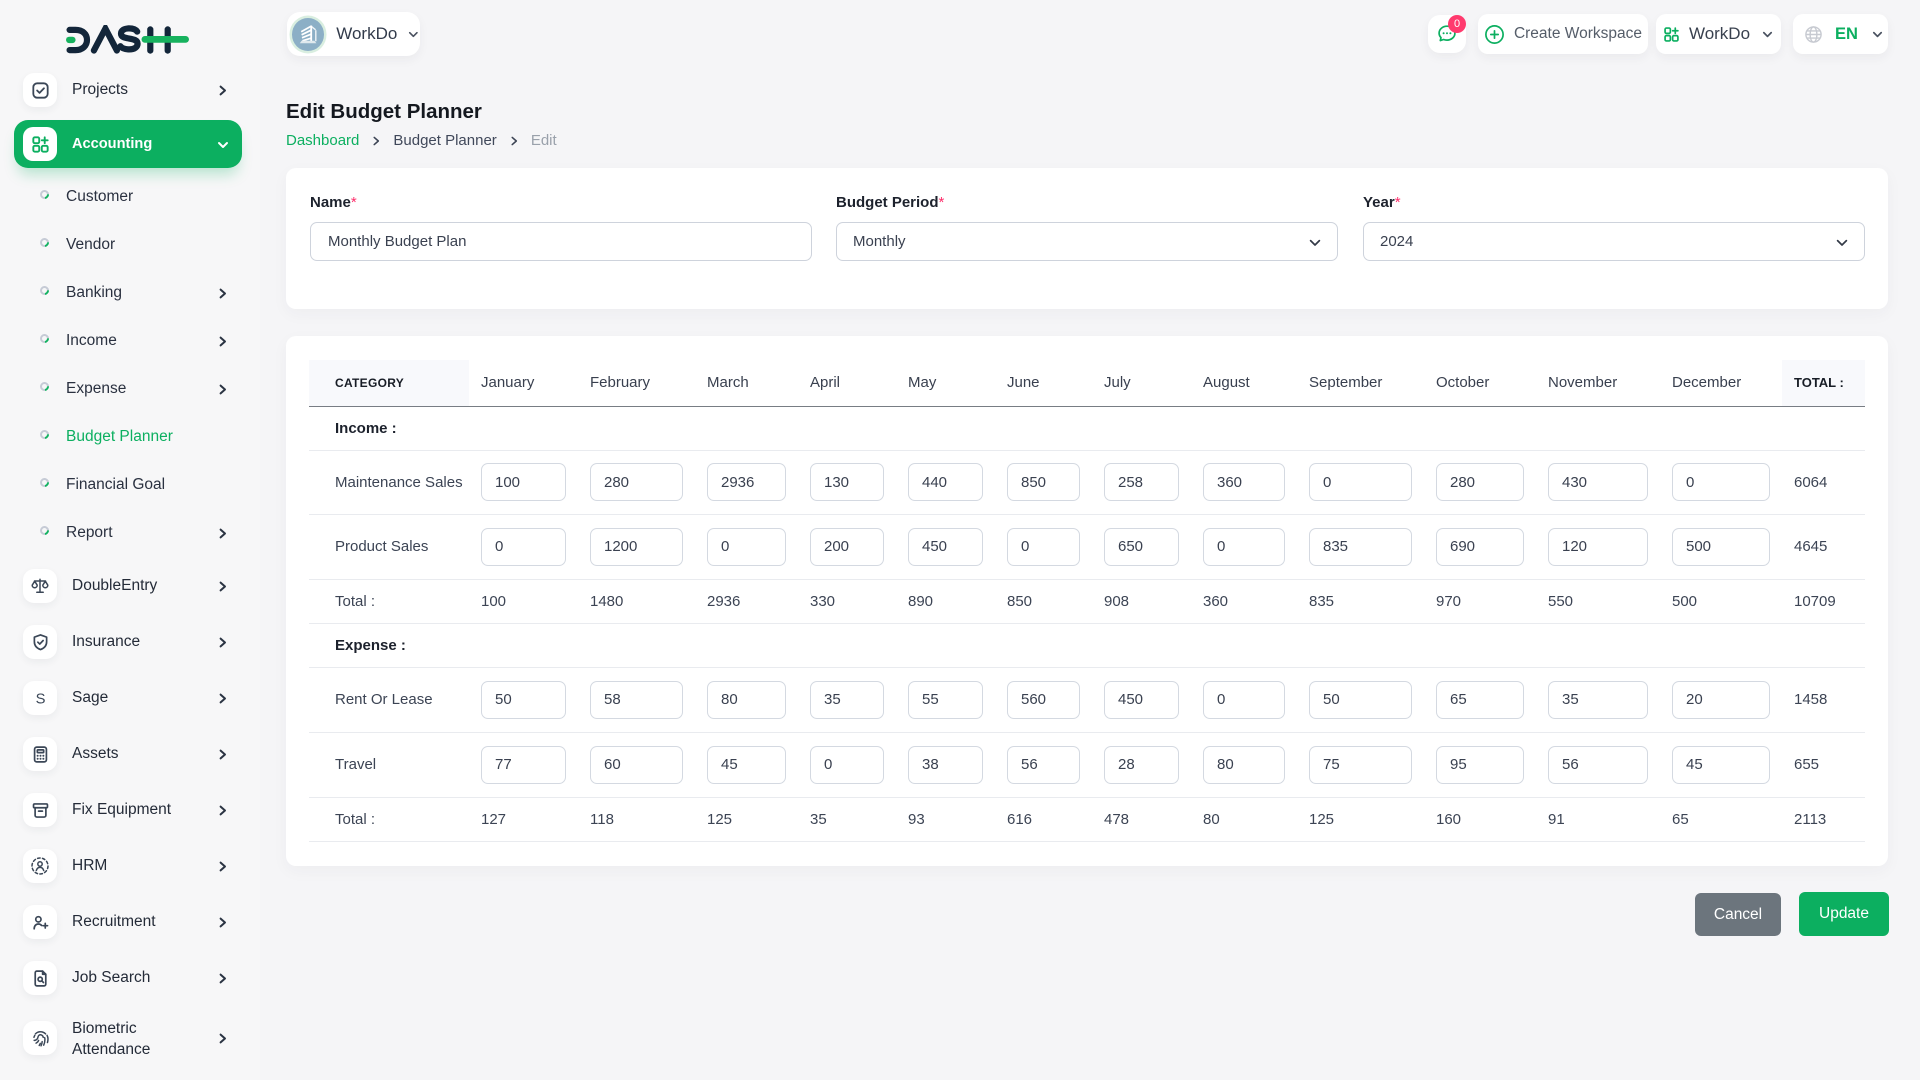  Describe the element at coordinates (40, 699) in the screenshot. I see `svg-text: S` at that location.